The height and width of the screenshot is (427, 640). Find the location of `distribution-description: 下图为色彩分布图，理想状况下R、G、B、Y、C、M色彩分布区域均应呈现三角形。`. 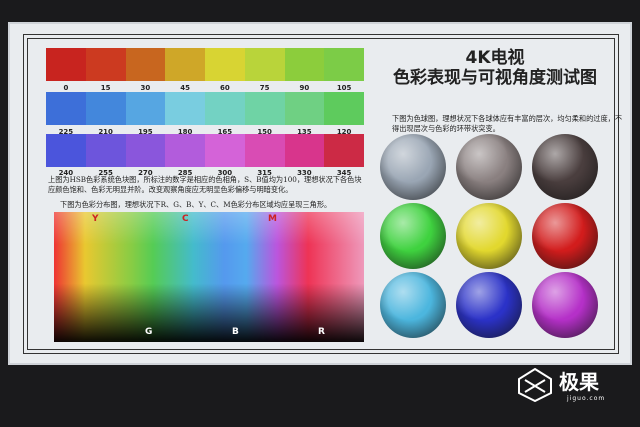

distribution-description: 下图为色彩分布图，理想状况下R、G、B、Y、C、M色彩分布区域均应呈现三角形。 is located at coordinates (196, 204).